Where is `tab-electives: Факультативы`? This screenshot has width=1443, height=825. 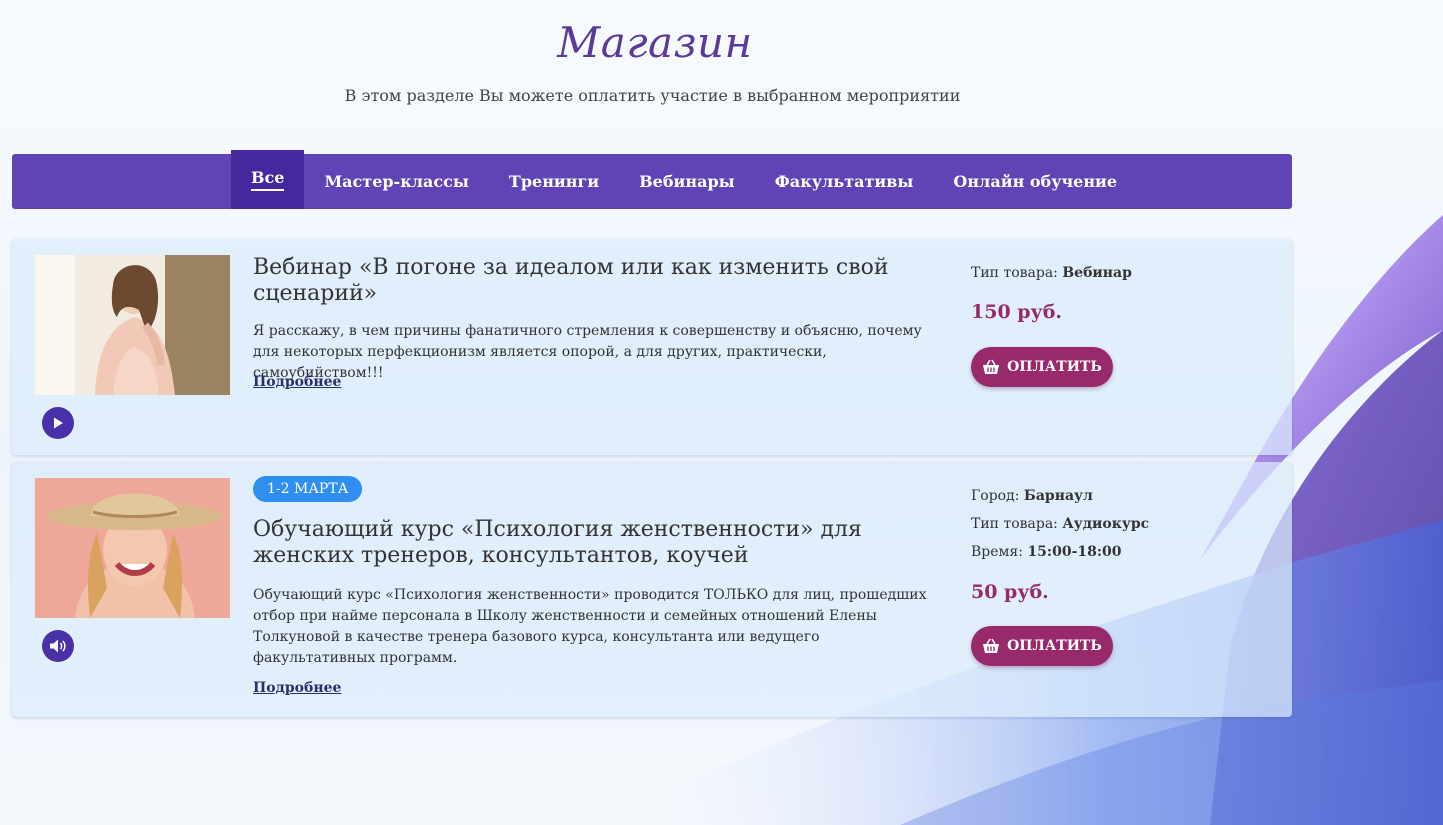 tab-electives: Факультативы is located at coordinates (844, 181).